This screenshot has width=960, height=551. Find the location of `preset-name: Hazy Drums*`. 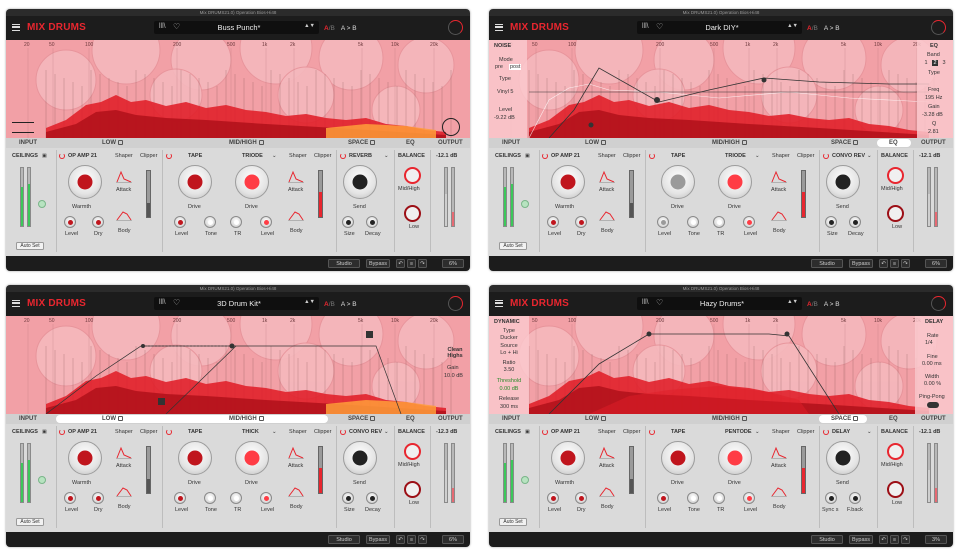

preset-name: Hazy Drums* is located at coordinates (722, 303).